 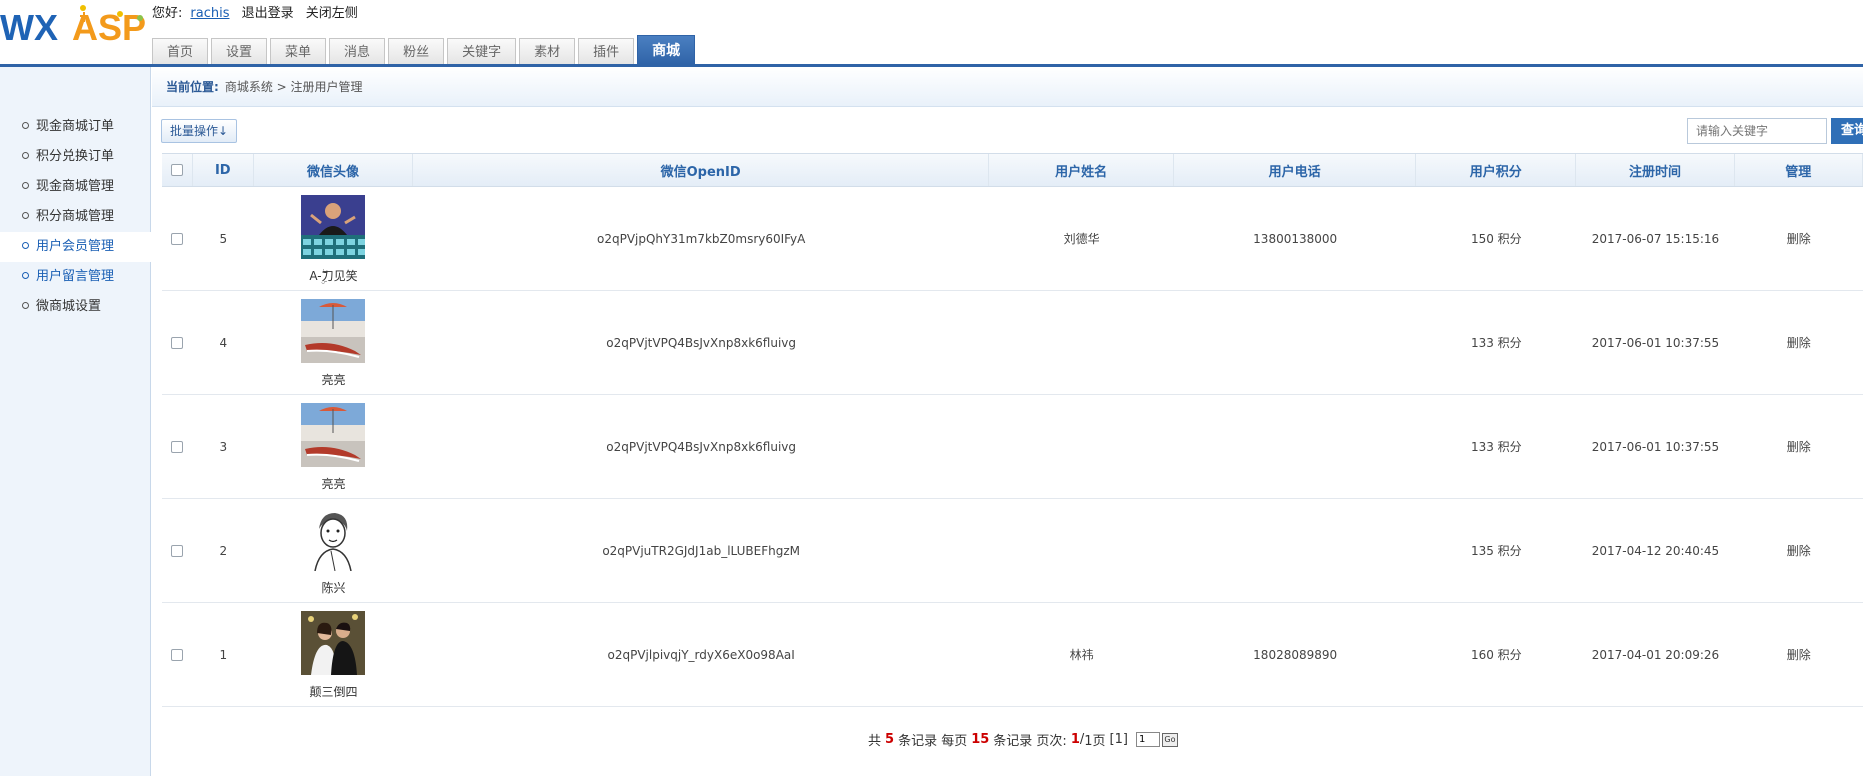 I want to click on sidebar-item-label: 现金商城管理, so click(x=75, y=186).